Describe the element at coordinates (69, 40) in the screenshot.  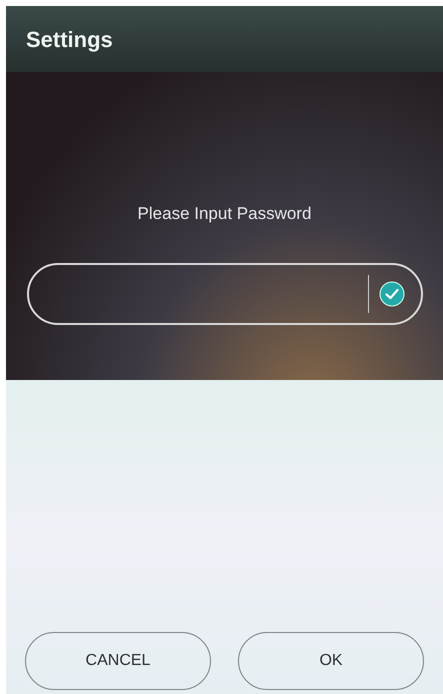
I see `app-title: Settings` at that location.